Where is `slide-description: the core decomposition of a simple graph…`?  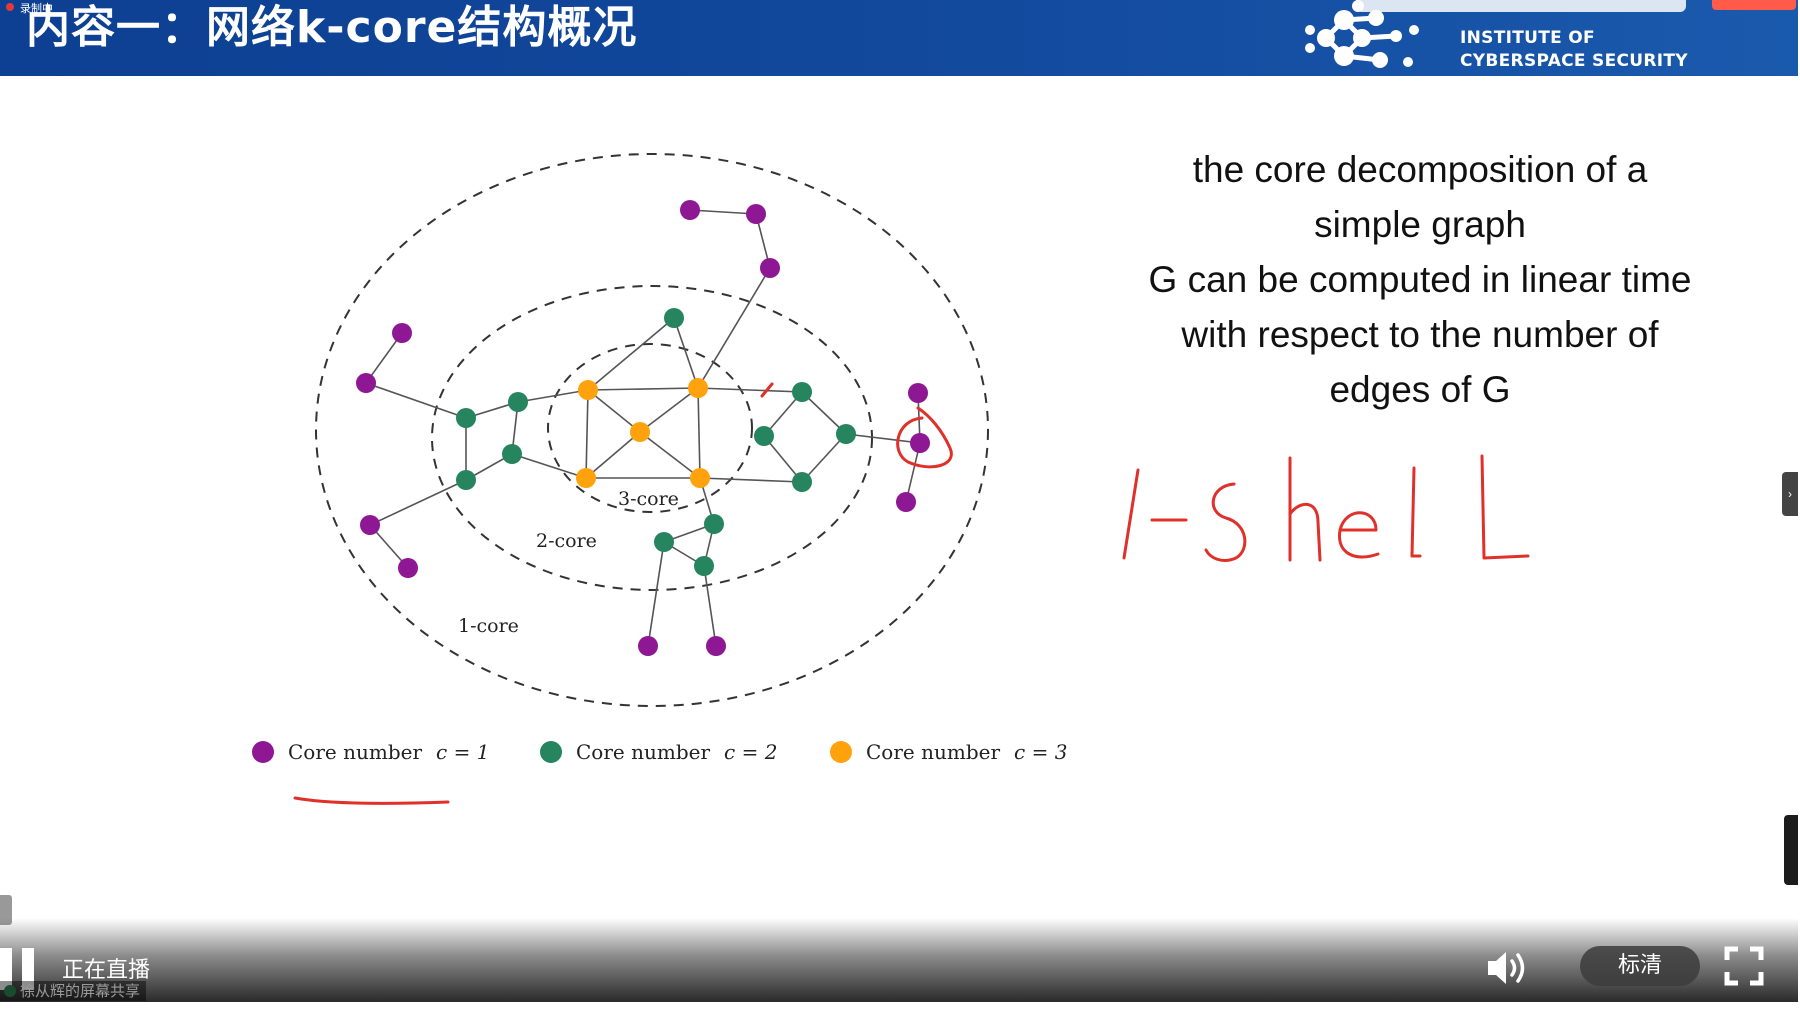
slide-description: the core decomposition of a simple graph… is located at coordinates (1420, 279).